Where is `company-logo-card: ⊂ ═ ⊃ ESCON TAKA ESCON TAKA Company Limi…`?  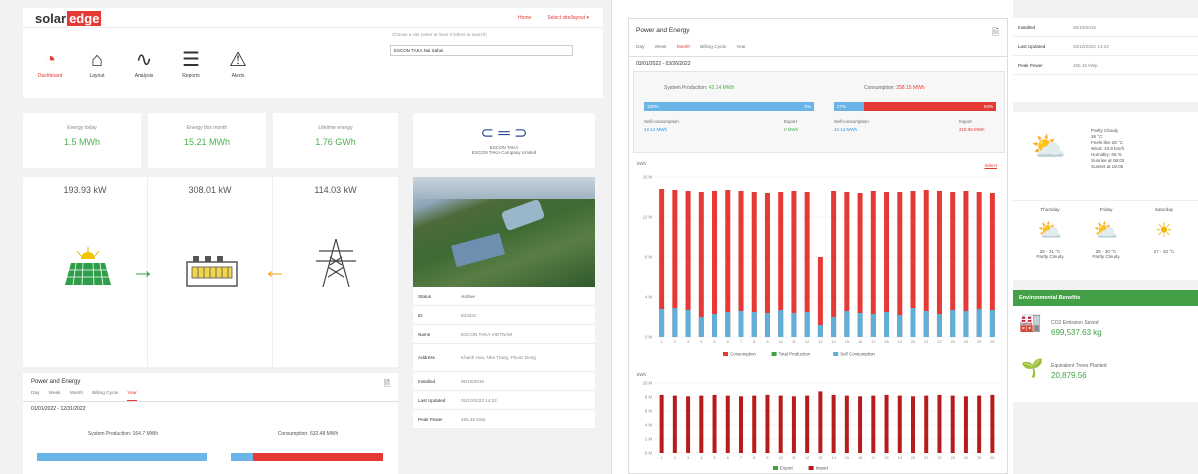
company-logo-card: ⊂ ═ ⊃ ESCON TAKA ESCON TAKA Company Limi… is located at coordinates (504, 140).